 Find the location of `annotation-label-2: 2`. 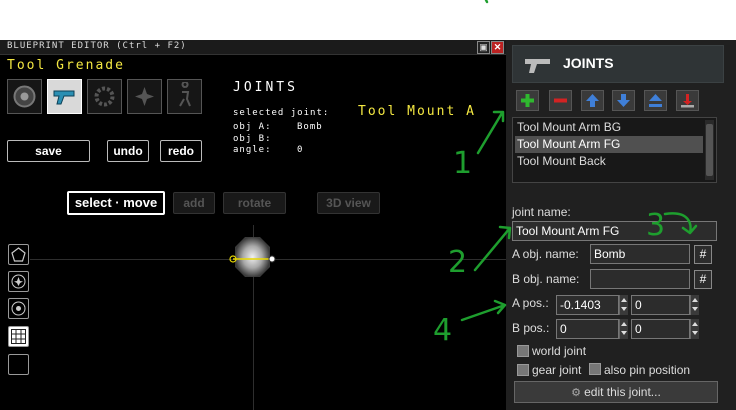

annotation-label-2: 2 is located at coordinates (457, 262).